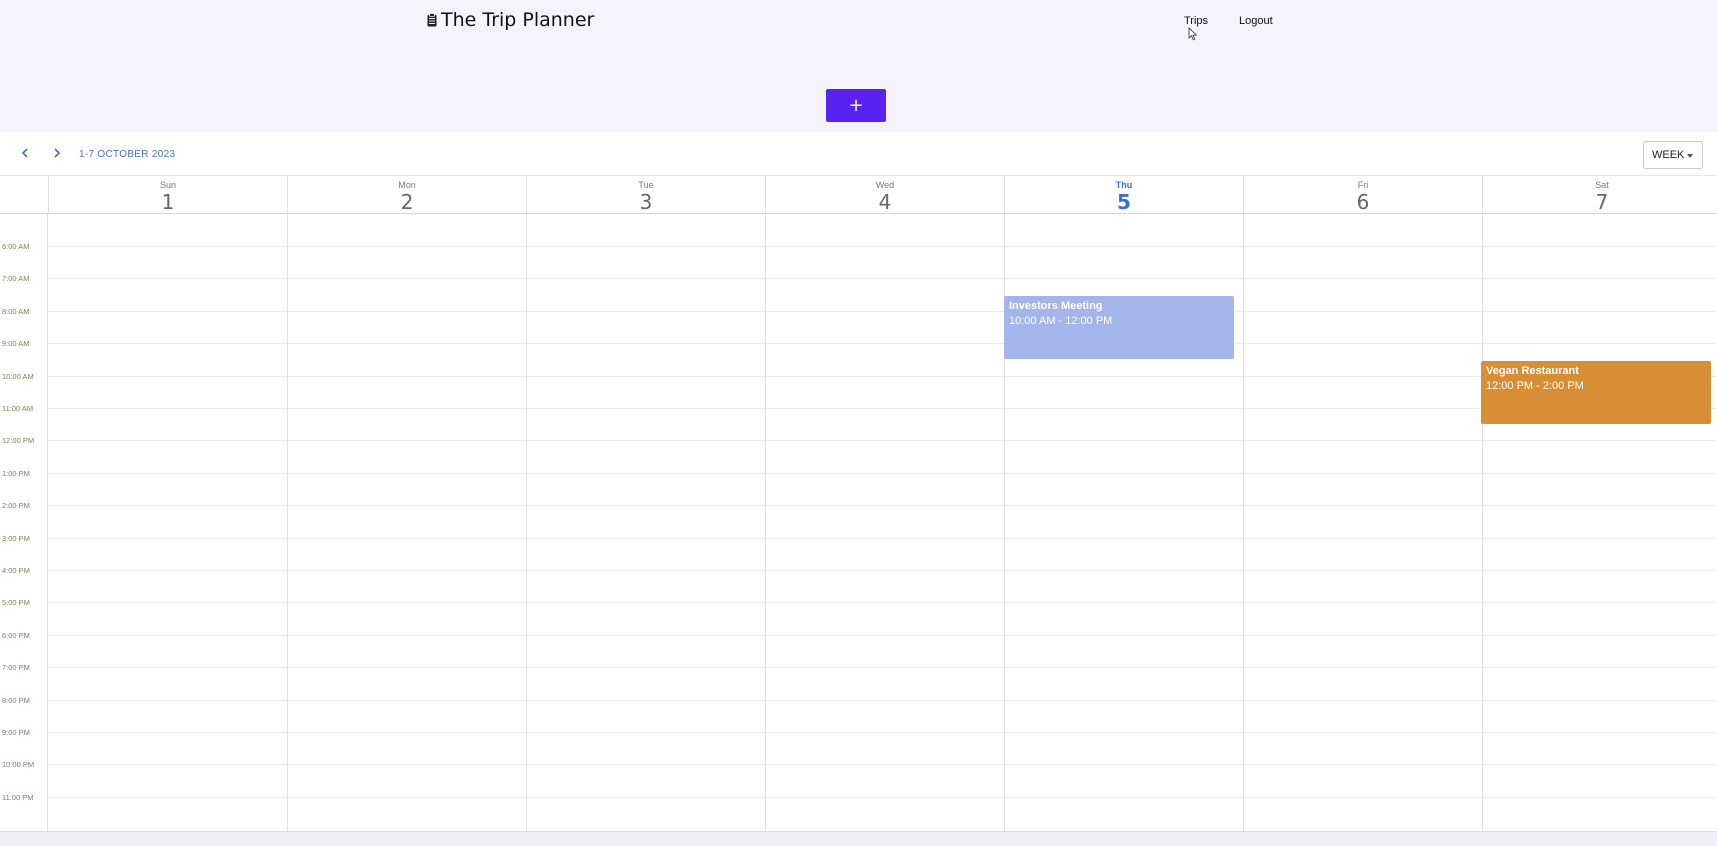 The image size is (1717, 846). Describe the element at coordinates (1602, 185) in the screenshot. I see `day-name: Sat` at that location.